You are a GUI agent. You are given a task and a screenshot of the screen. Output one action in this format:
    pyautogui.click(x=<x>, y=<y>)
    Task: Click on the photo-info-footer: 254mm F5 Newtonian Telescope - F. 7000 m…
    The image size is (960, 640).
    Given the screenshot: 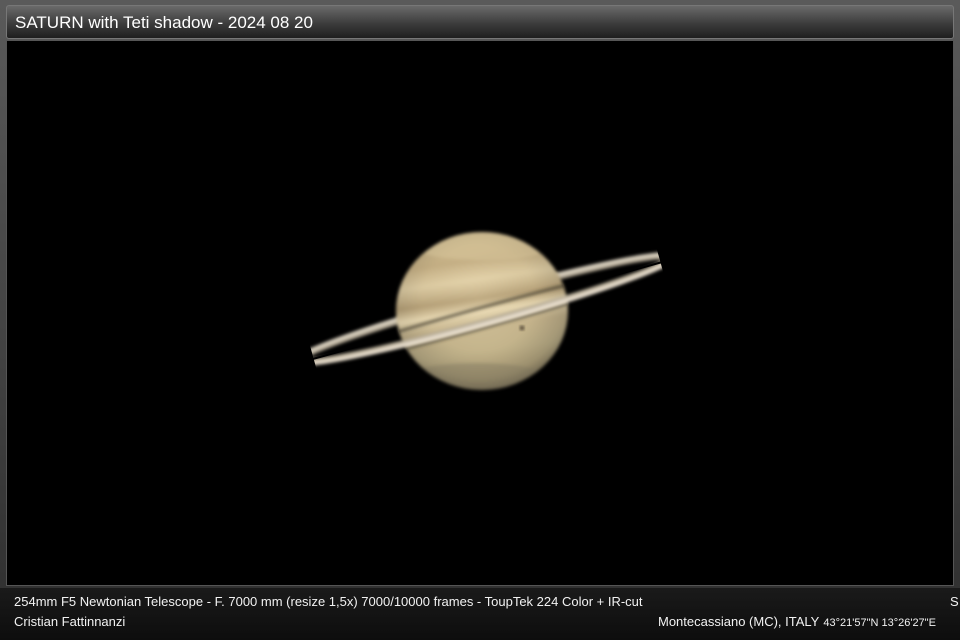 What is the action you would take?
    pyautogui.click(x=480, y=614)
    